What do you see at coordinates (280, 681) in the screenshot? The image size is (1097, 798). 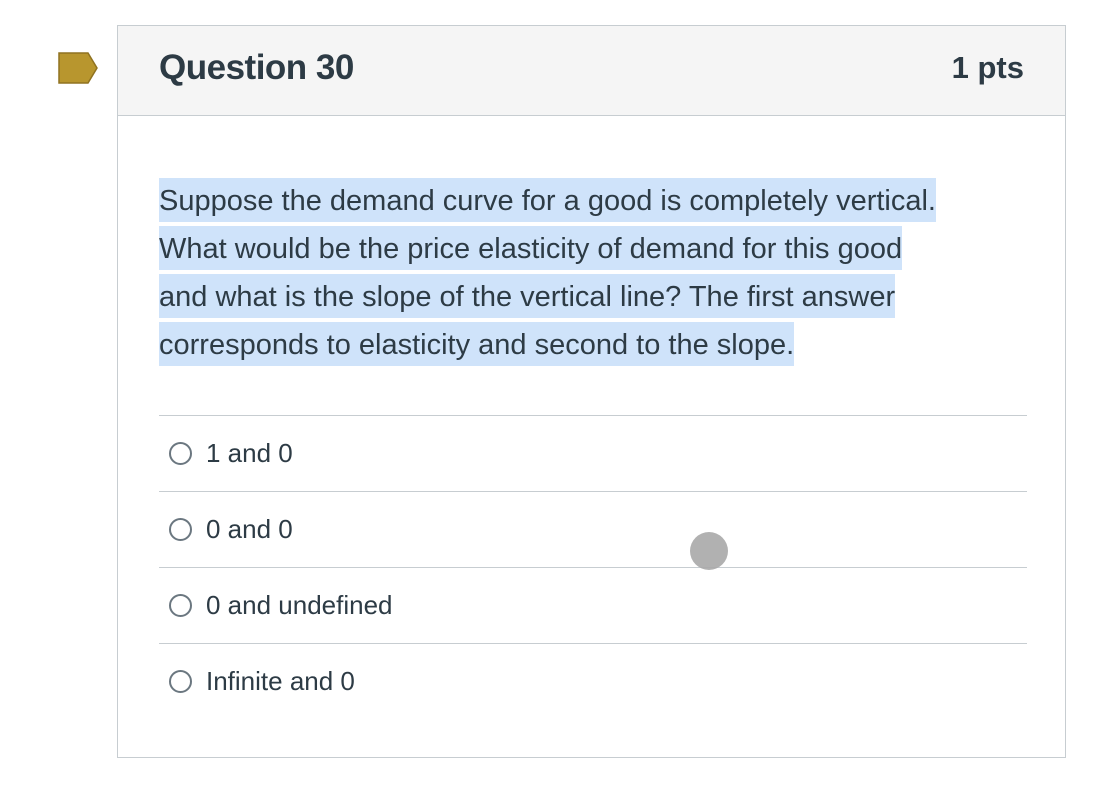 I see `answer-label: Infinite and 0` at bounding box center [280, 681].